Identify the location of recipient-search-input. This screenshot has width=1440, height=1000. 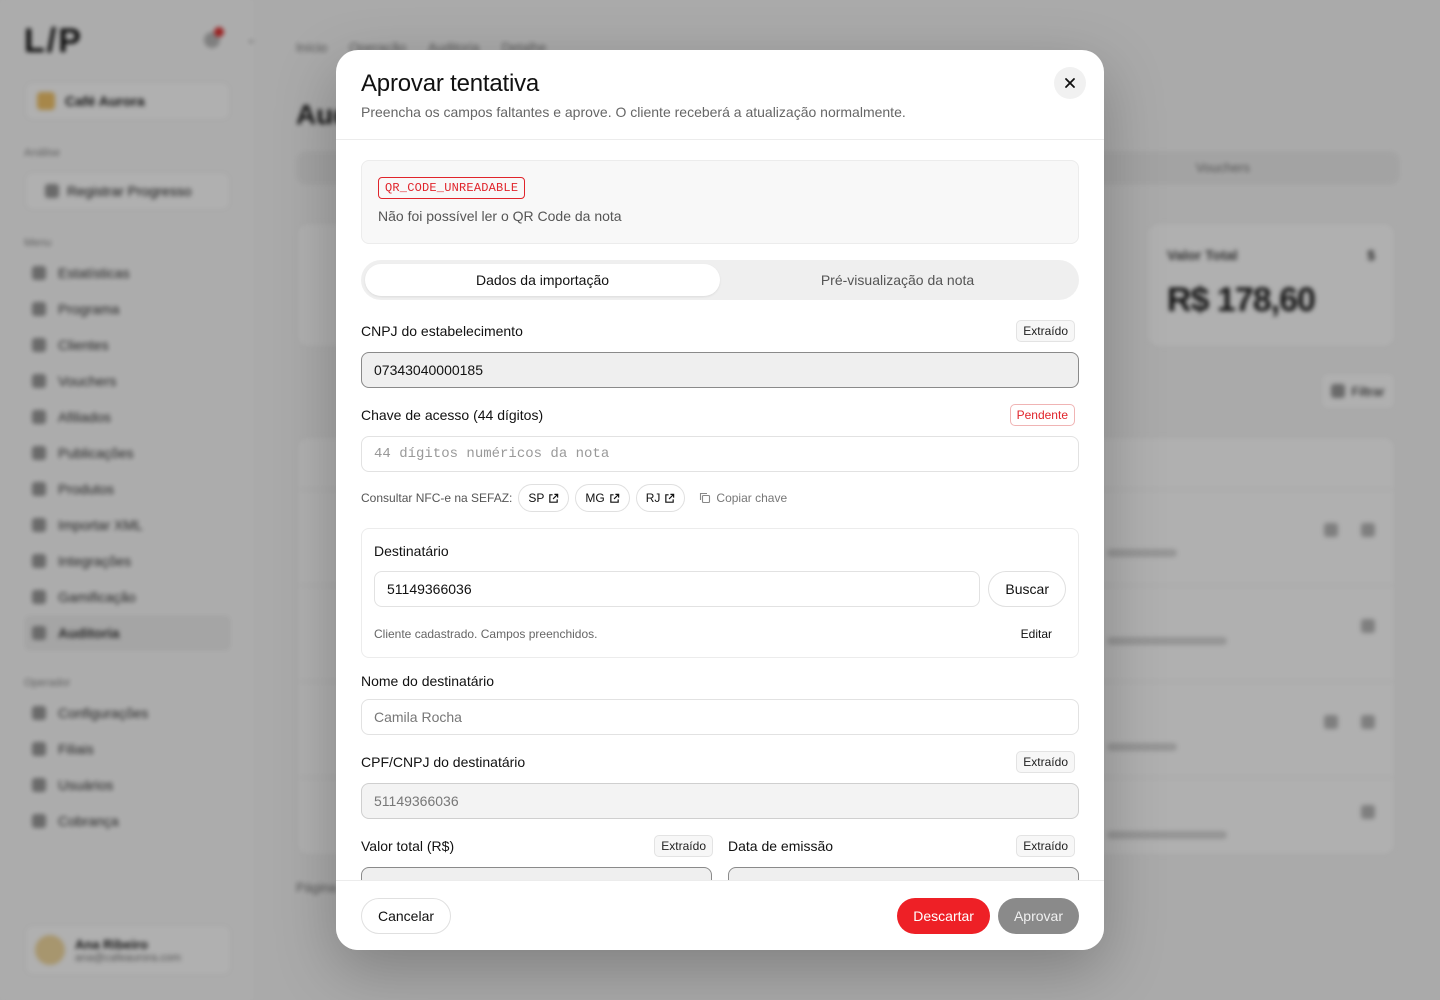
(677, 589).